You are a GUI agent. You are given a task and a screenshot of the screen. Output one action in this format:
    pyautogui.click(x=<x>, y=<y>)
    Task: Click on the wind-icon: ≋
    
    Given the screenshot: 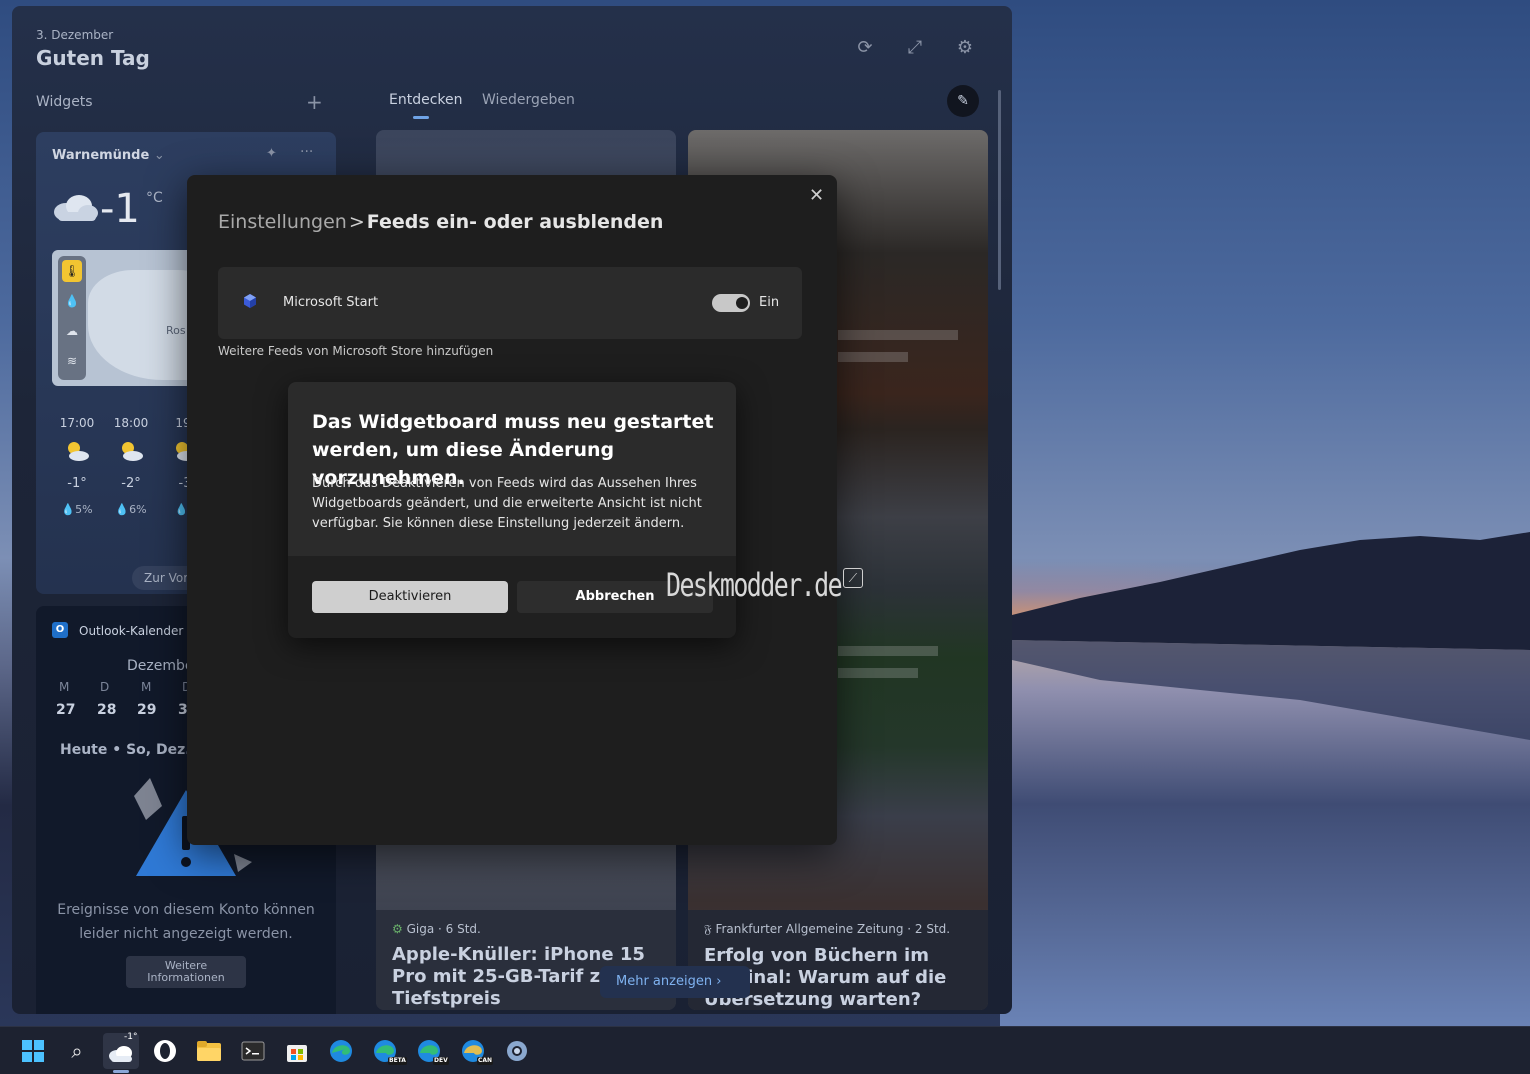 What is the action you would take?
    pyautogui.click(x=72, y=364)
    